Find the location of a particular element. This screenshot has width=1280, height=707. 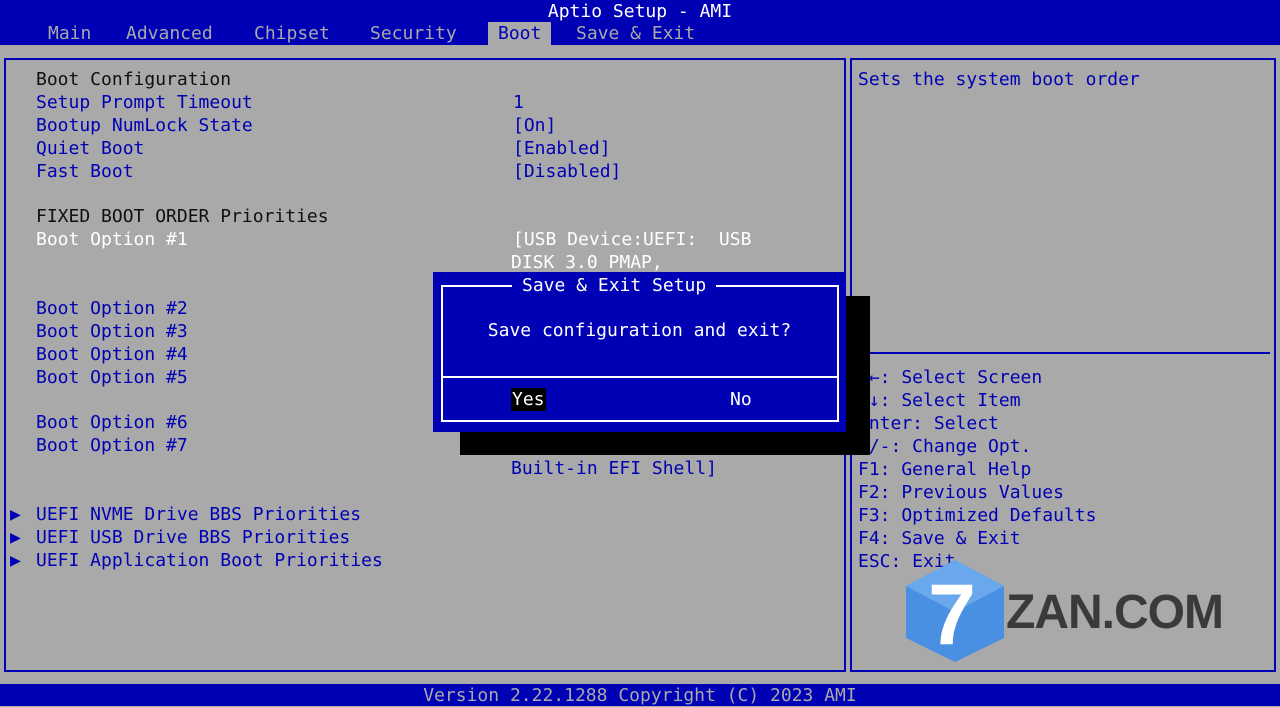

help-key-save-exit: F4: Save & Exit is located at coordinates (939, 538).